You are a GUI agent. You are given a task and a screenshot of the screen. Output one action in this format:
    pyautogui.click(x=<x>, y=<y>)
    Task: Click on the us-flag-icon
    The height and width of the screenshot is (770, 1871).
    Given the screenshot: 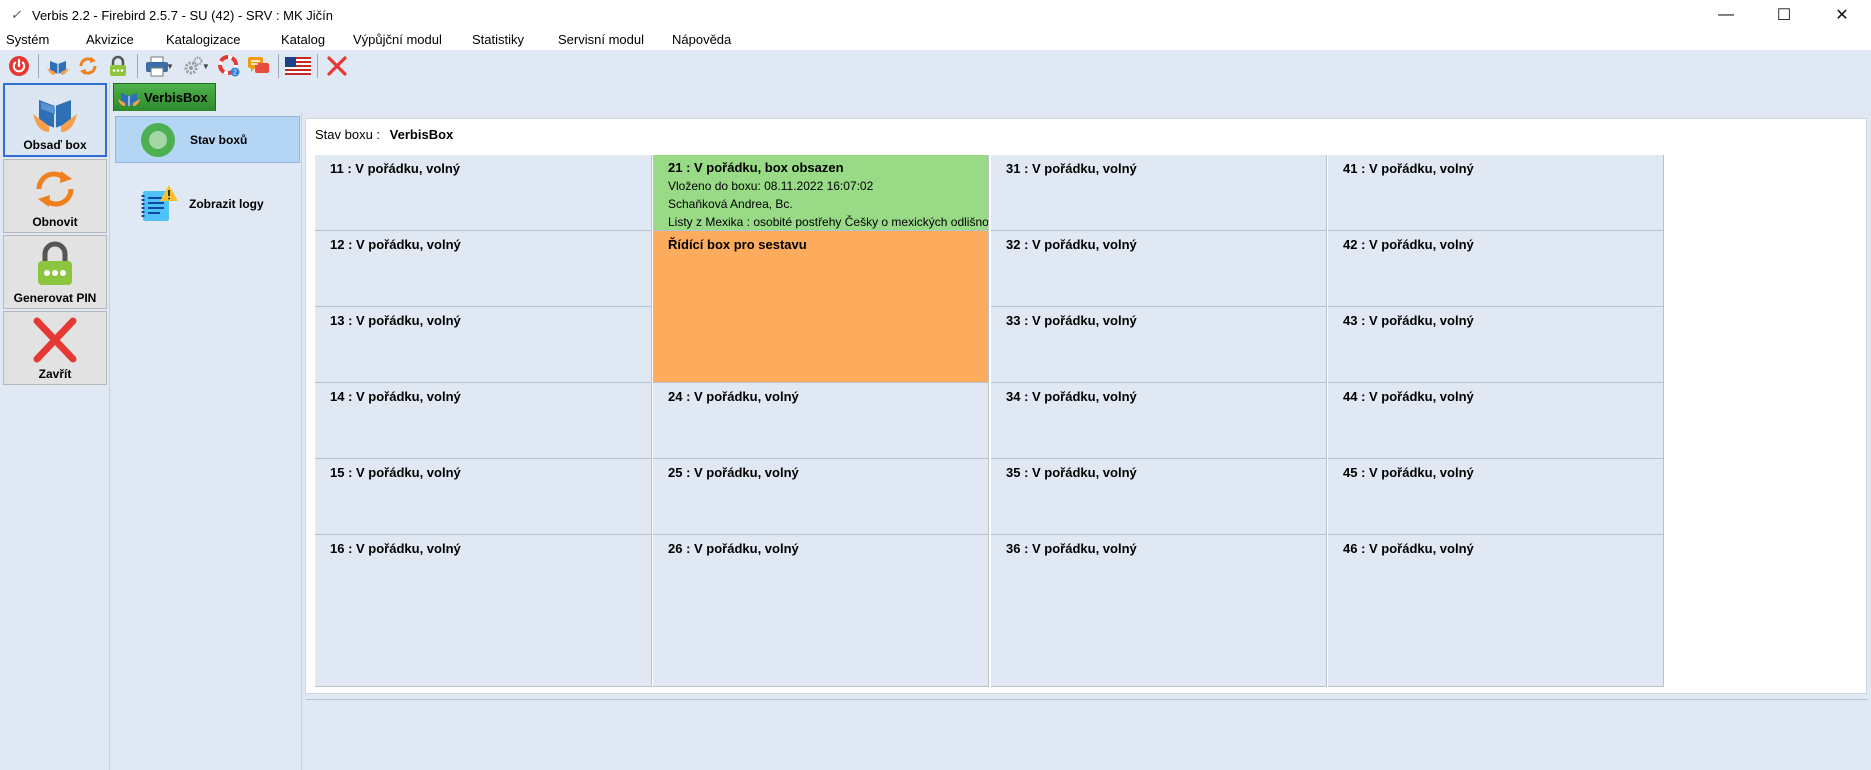 What is the action you would take?
    pyautogui.click(x=298, y=66)
    